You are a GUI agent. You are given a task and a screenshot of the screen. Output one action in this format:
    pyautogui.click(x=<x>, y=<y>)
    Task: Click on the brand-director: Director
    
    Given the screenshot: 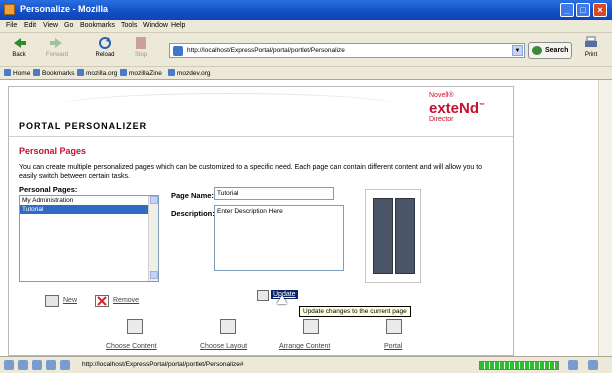 What is the action you would take?
    pyautogui.click(x=441, y=119)
    